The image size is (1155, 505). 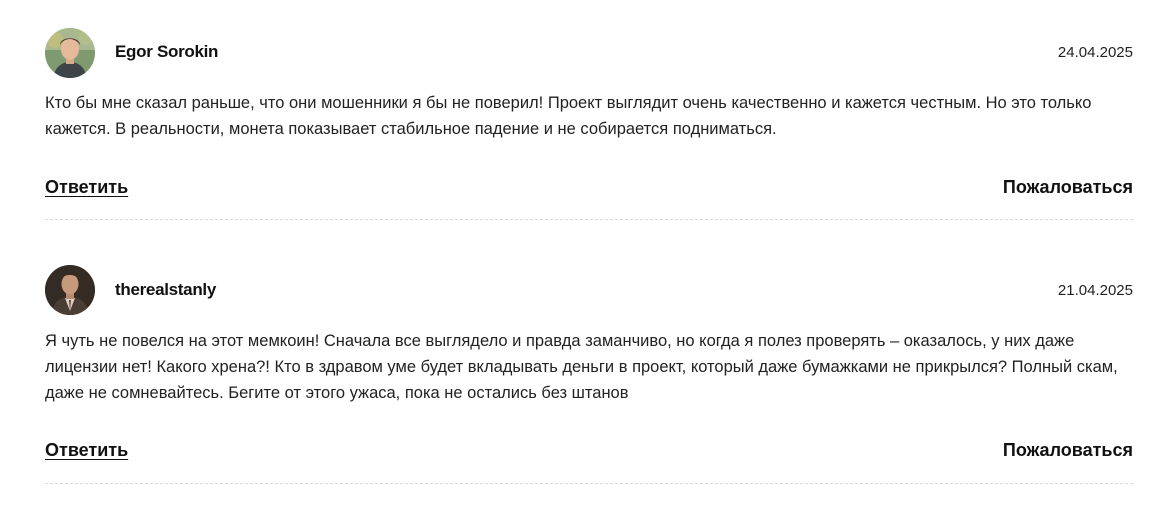 I want to click on comment-date: 24.04.2025, so click(x=1095, y=52).